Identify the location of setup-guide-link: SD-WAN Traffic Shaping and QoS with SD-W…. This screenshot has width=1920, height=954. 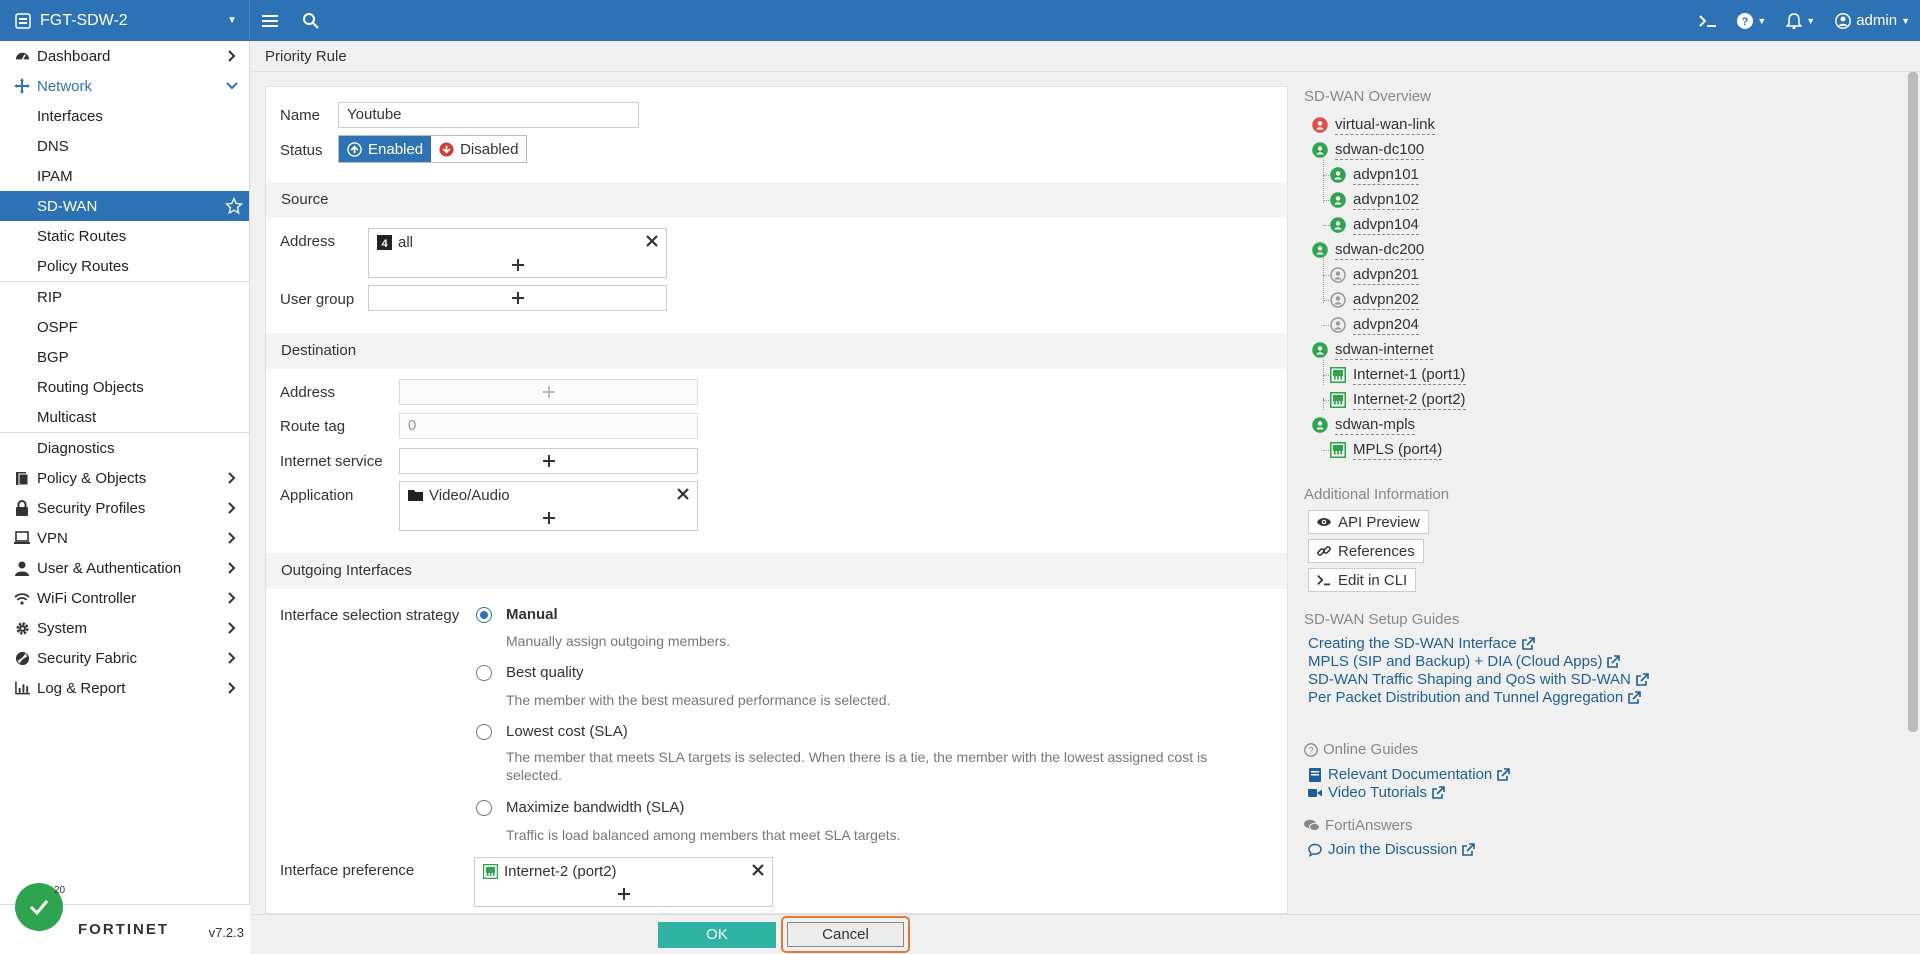
(1478, 679).